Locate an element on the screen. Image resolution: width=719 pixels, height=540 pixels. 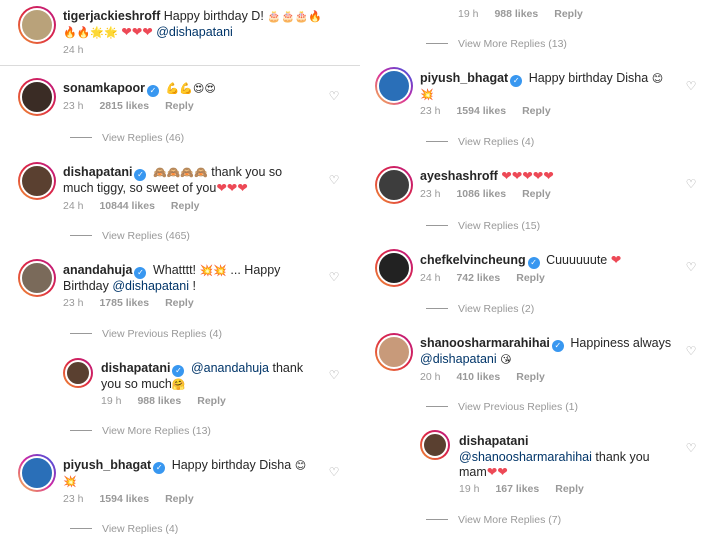
reply-text-line2: you so much🤗 is located at coordinates (143, 384).